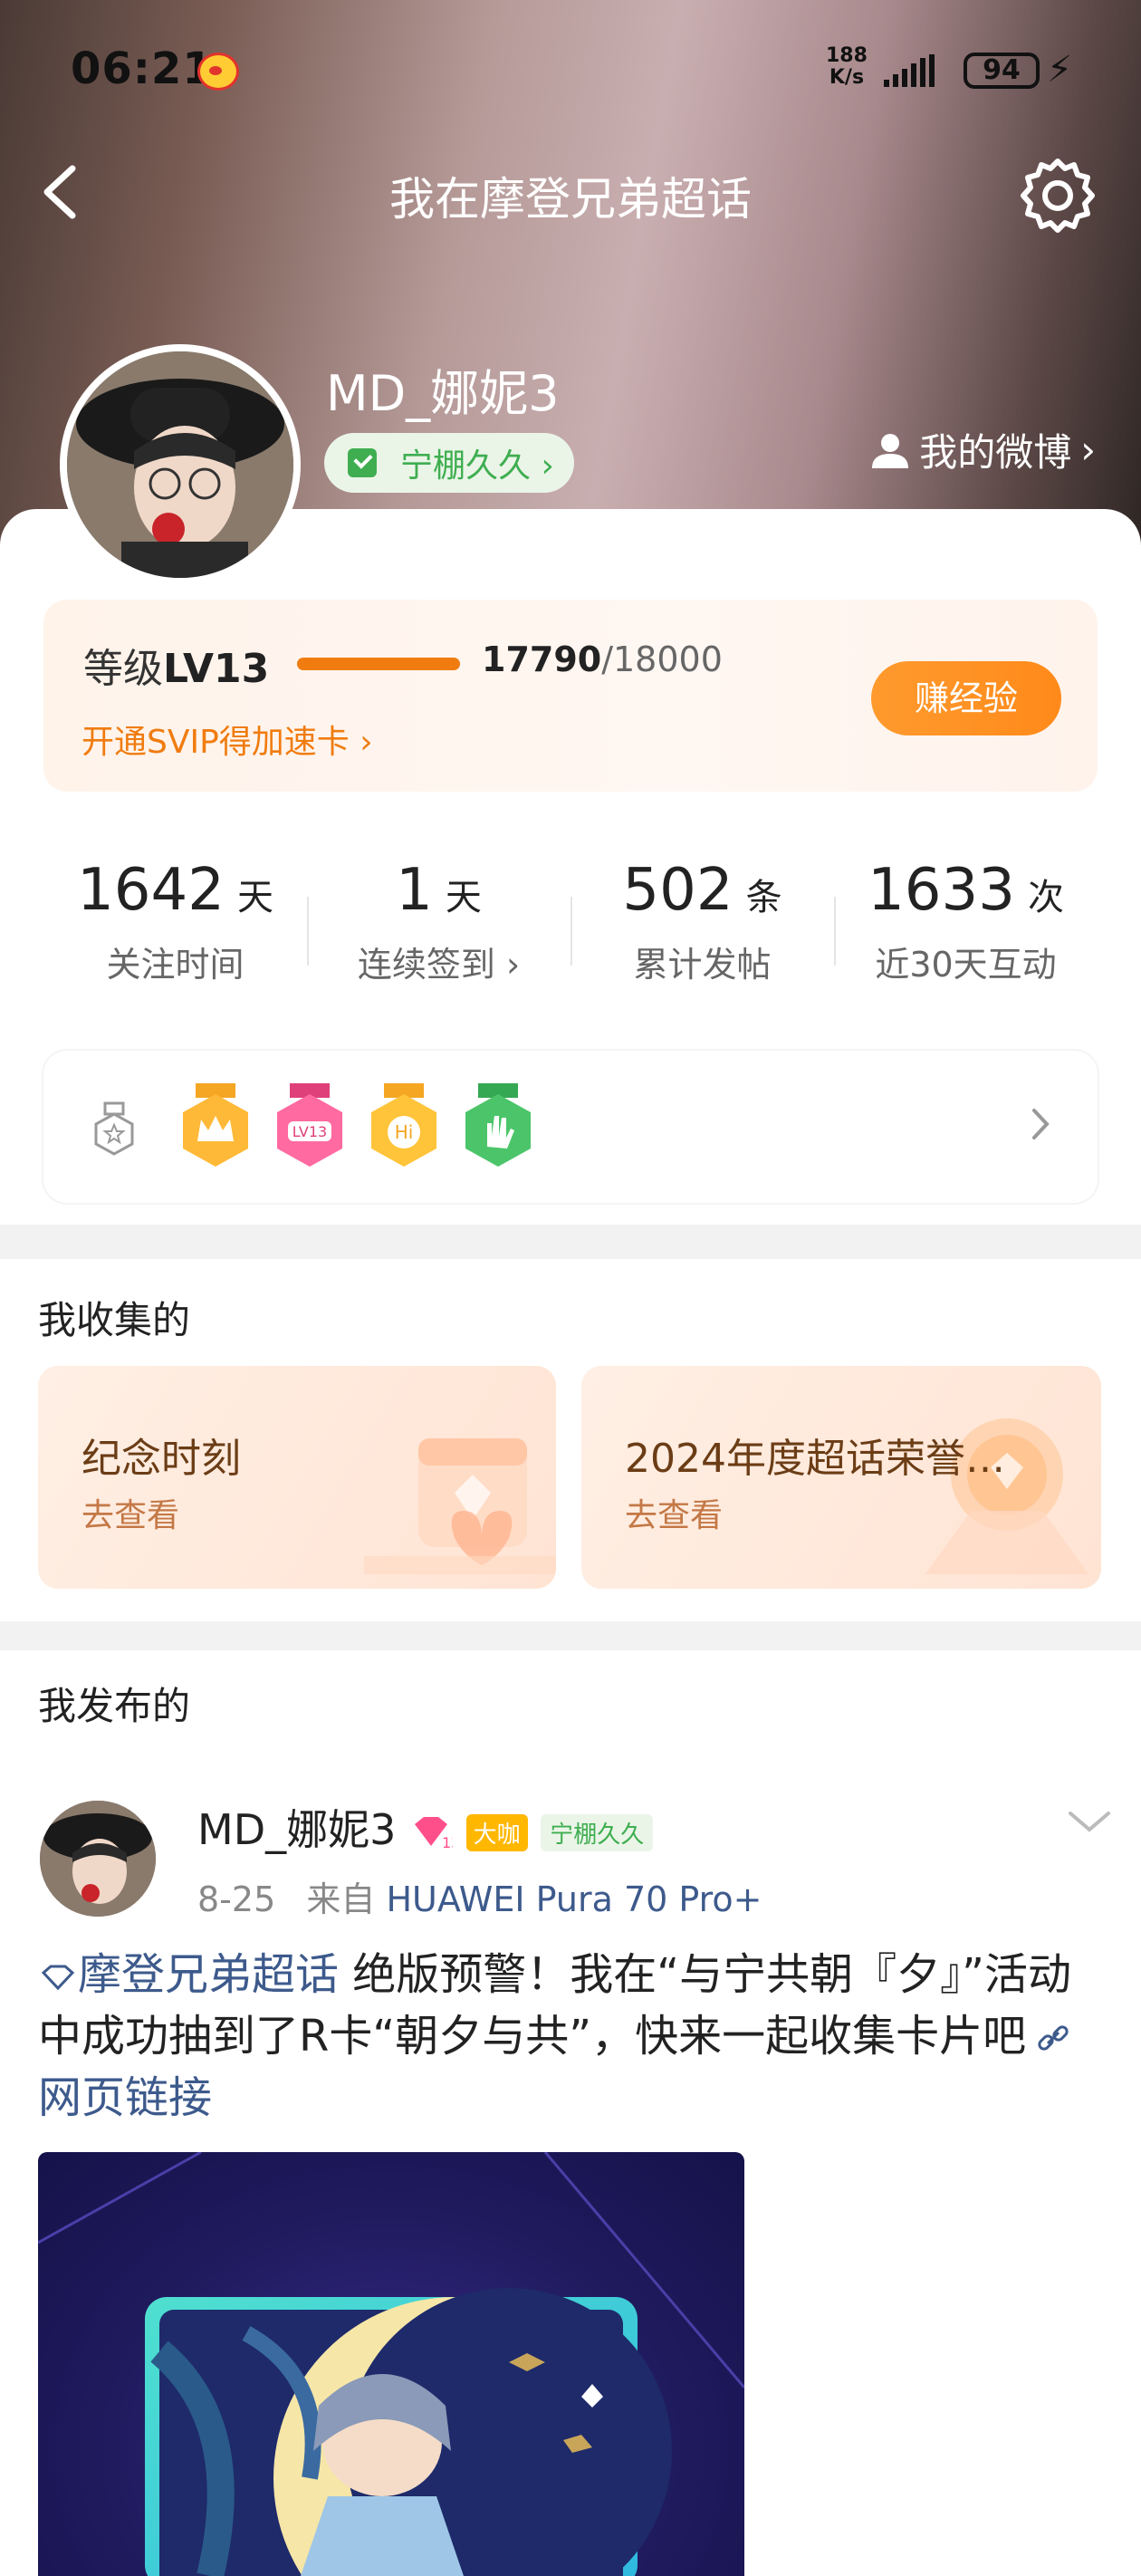 This screenshot has width=1141, height=2576. I want to click on stat-follow-days: 1642 天 关注时间, so click(175, 921).